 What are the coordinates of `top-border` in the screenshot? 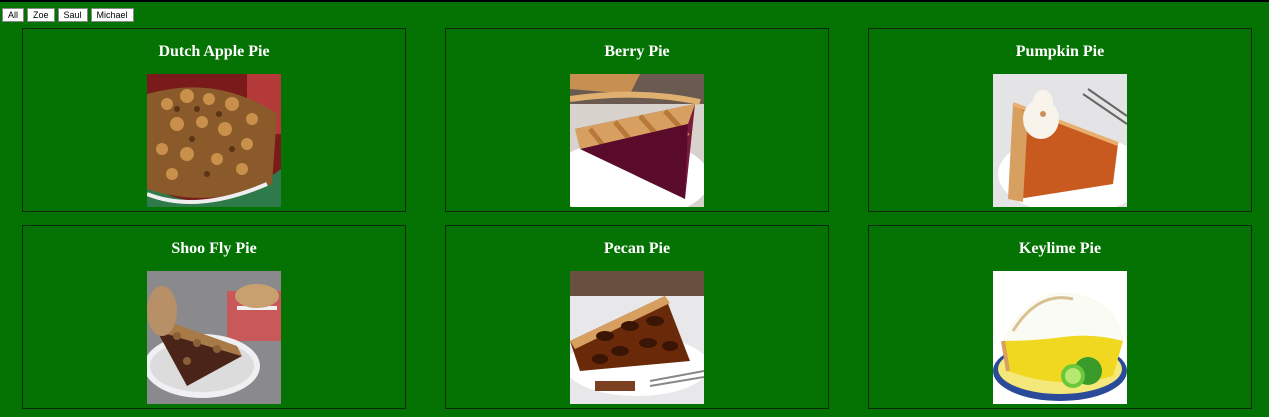 It's located at (634, 1).